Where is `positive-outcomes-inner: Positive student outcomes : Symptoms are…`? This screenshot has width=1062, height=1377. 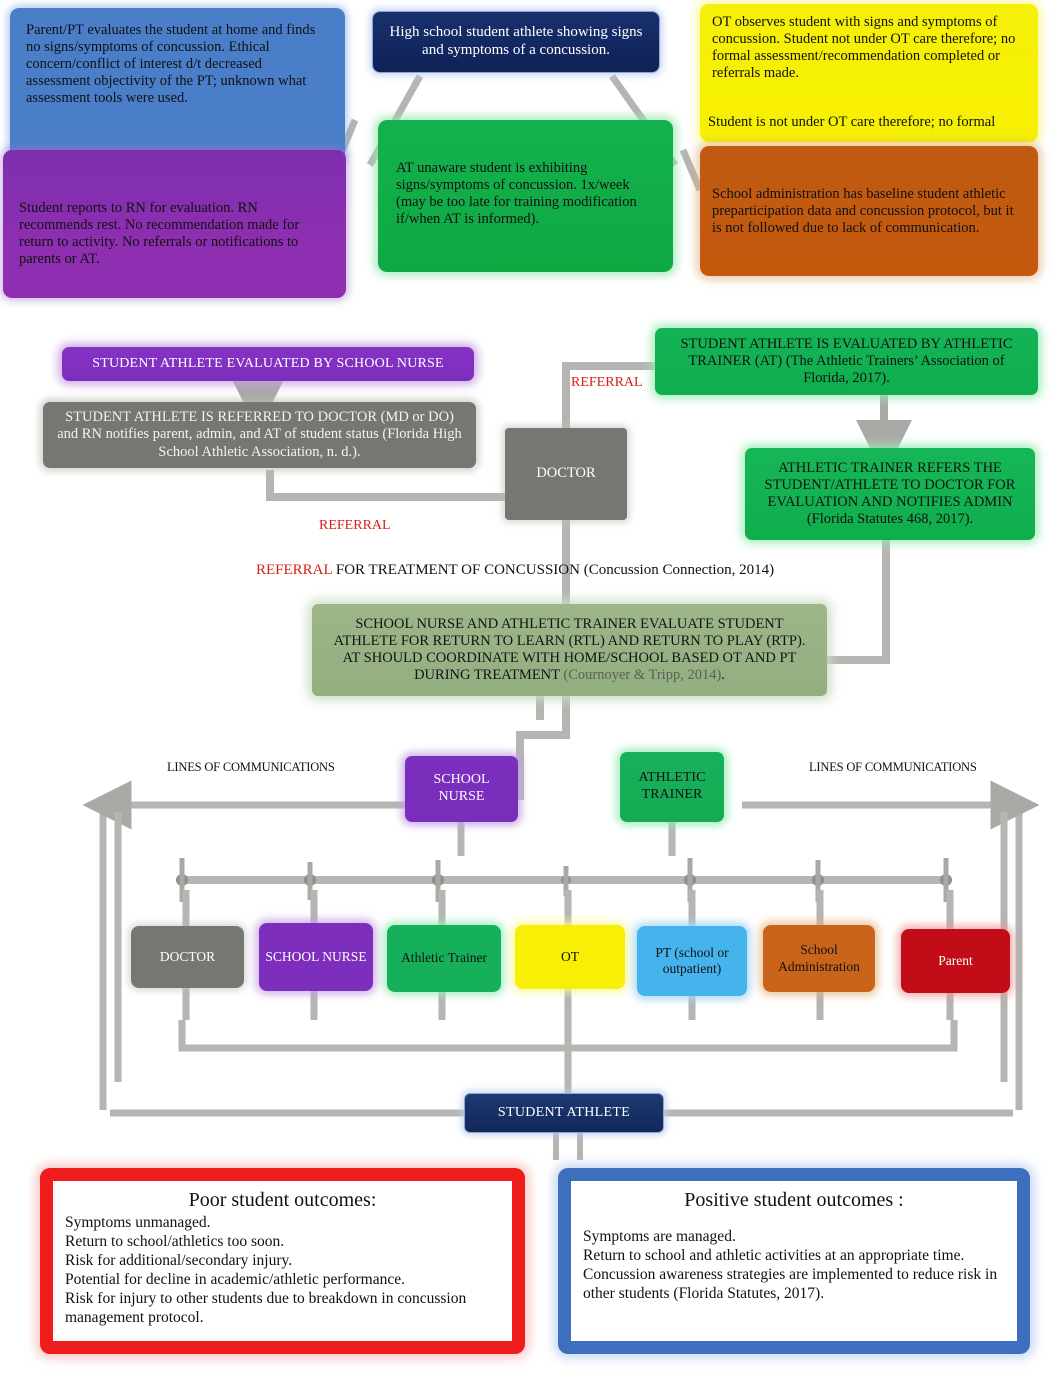 positive-outcomes-inner: Positive student outcomes : Symptoms are… is located at coordinates (794, 1245).